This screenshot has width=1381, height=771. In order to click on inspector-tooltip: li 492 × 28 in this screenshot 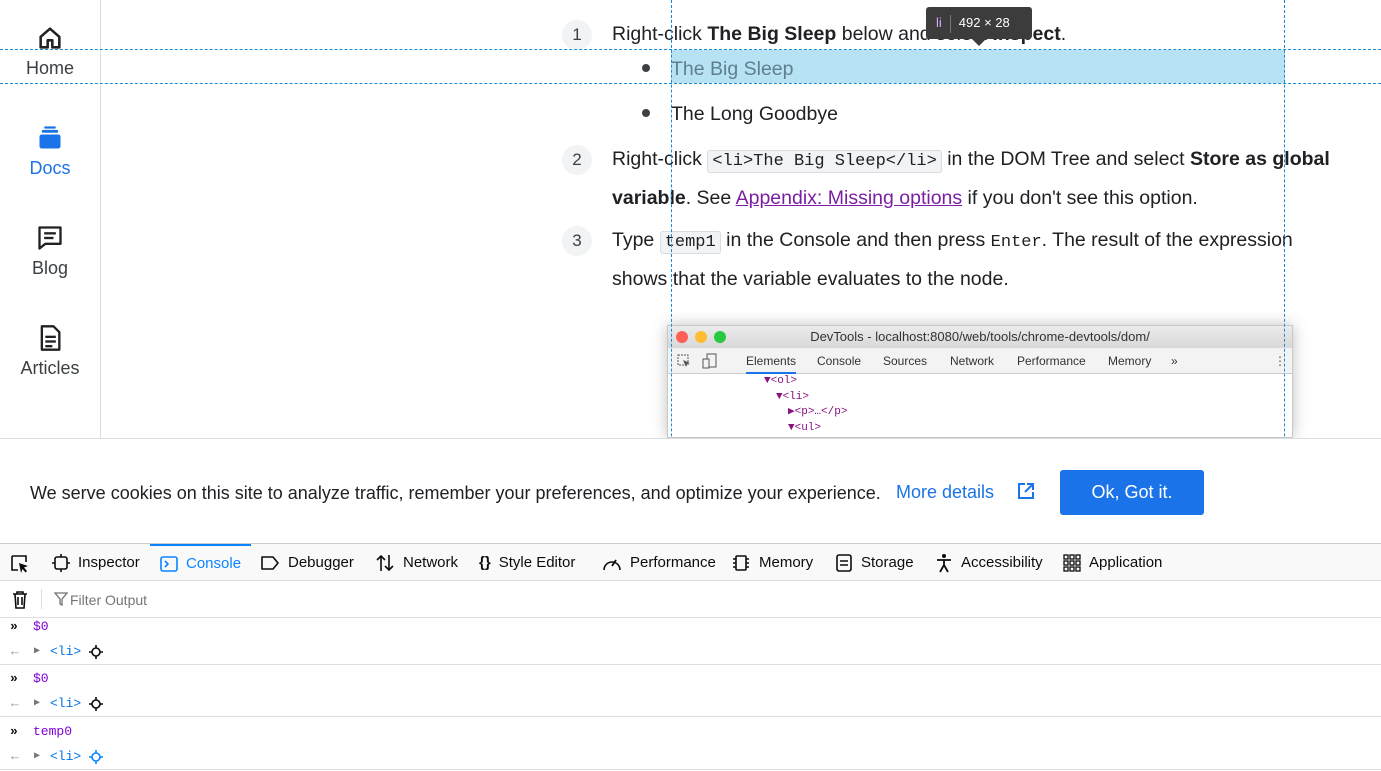, I will do `click(979, 26)`.